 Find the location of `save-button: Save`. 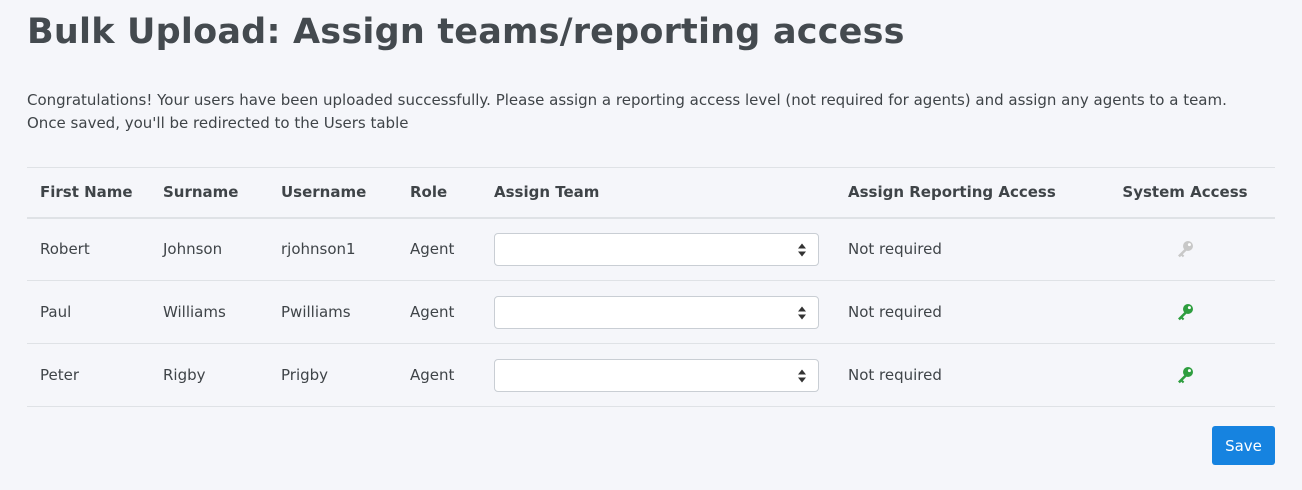

save-button: Save is located at coordinates (1243, 445).